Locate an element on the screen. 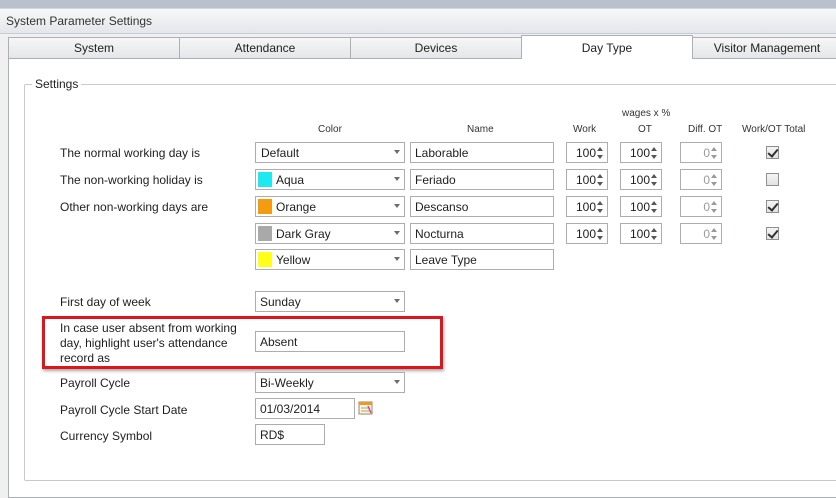 Image resolution: width=836 pixels, height=498 pixels. combo-value: Aqua is located at coordinates (290, 180).